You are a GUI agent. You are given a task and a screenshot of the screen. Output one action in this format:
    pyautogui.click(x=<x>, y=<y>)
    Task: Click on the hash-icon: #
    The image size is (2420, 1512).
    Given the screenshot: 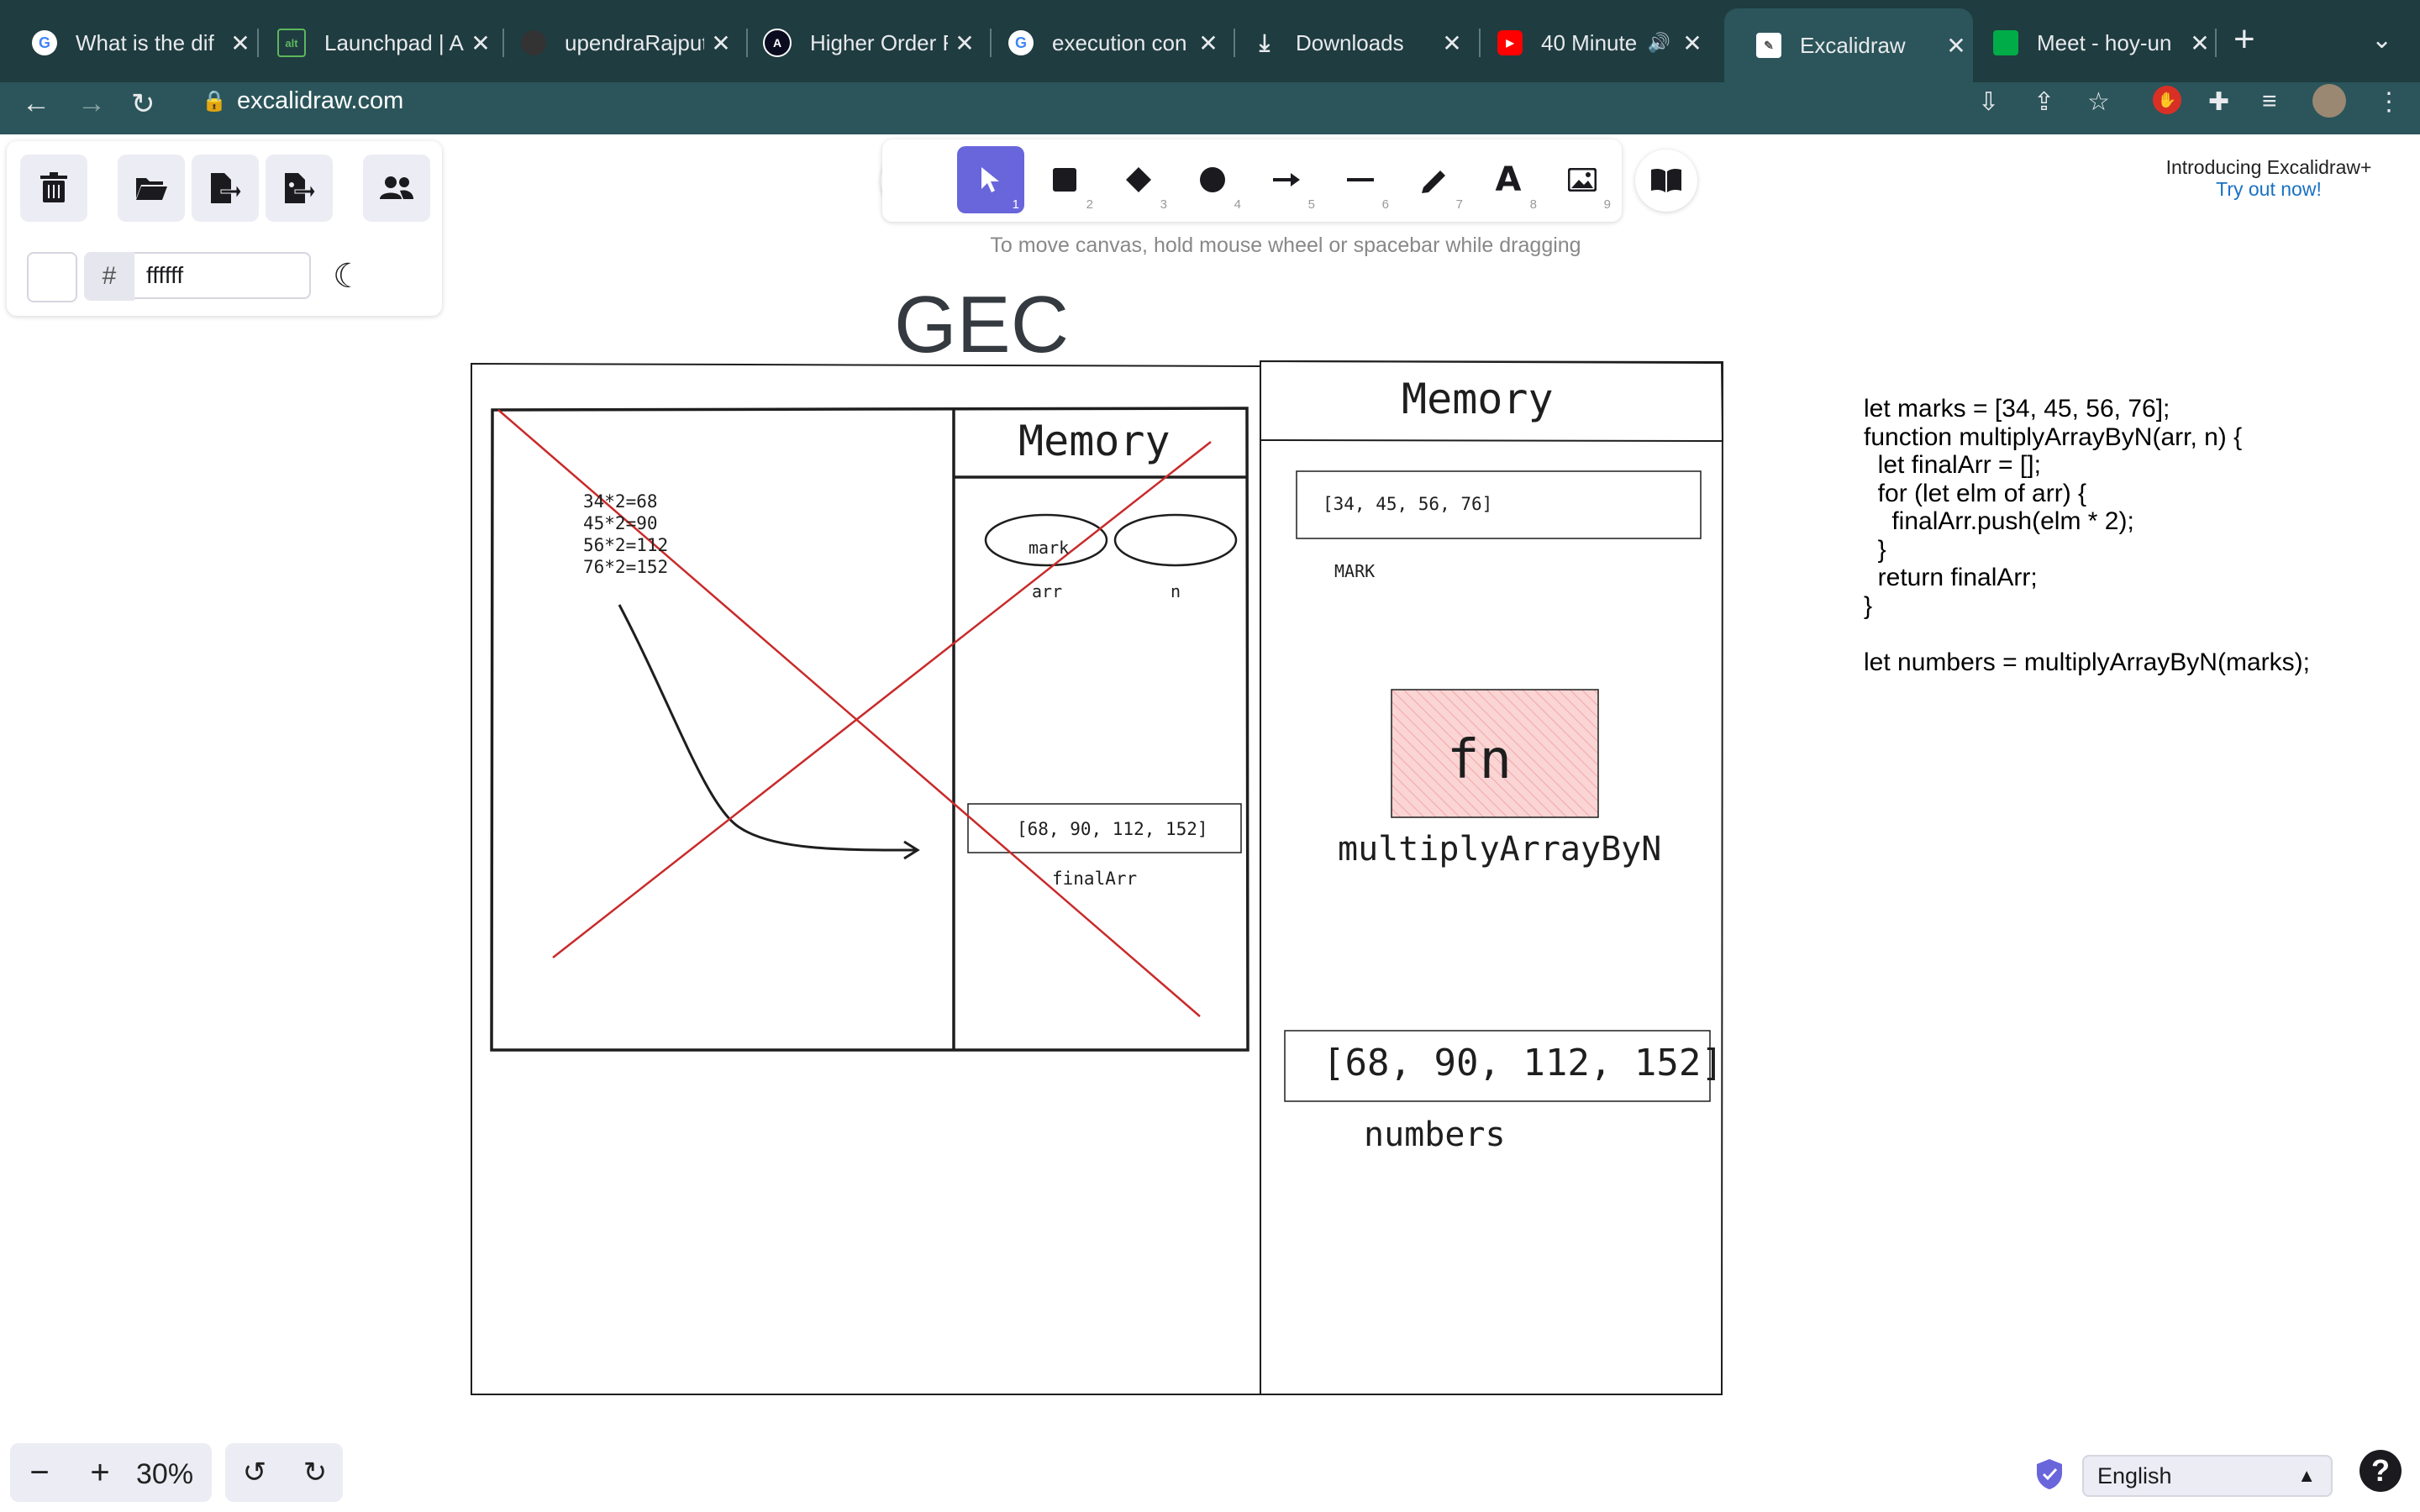 What is the action you would take?
    pyautogui.click(x=109, y=276)
    